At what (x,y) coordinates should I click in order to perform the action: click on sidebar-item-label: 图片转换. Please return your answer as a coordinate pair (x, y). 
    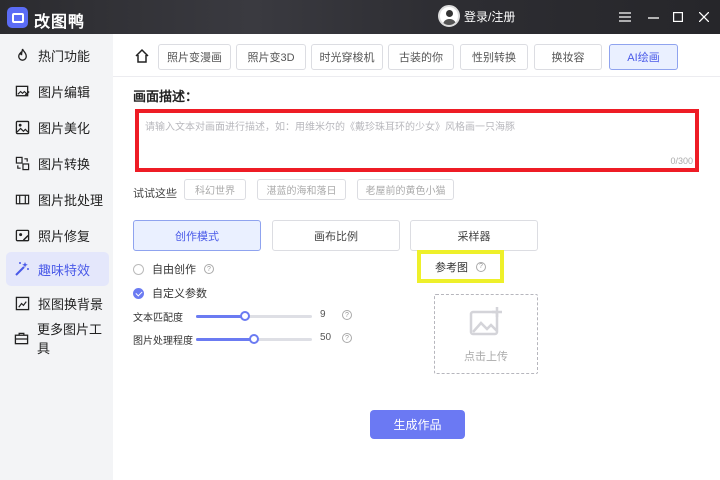
    Looking at the image, I should click on (64, 164).